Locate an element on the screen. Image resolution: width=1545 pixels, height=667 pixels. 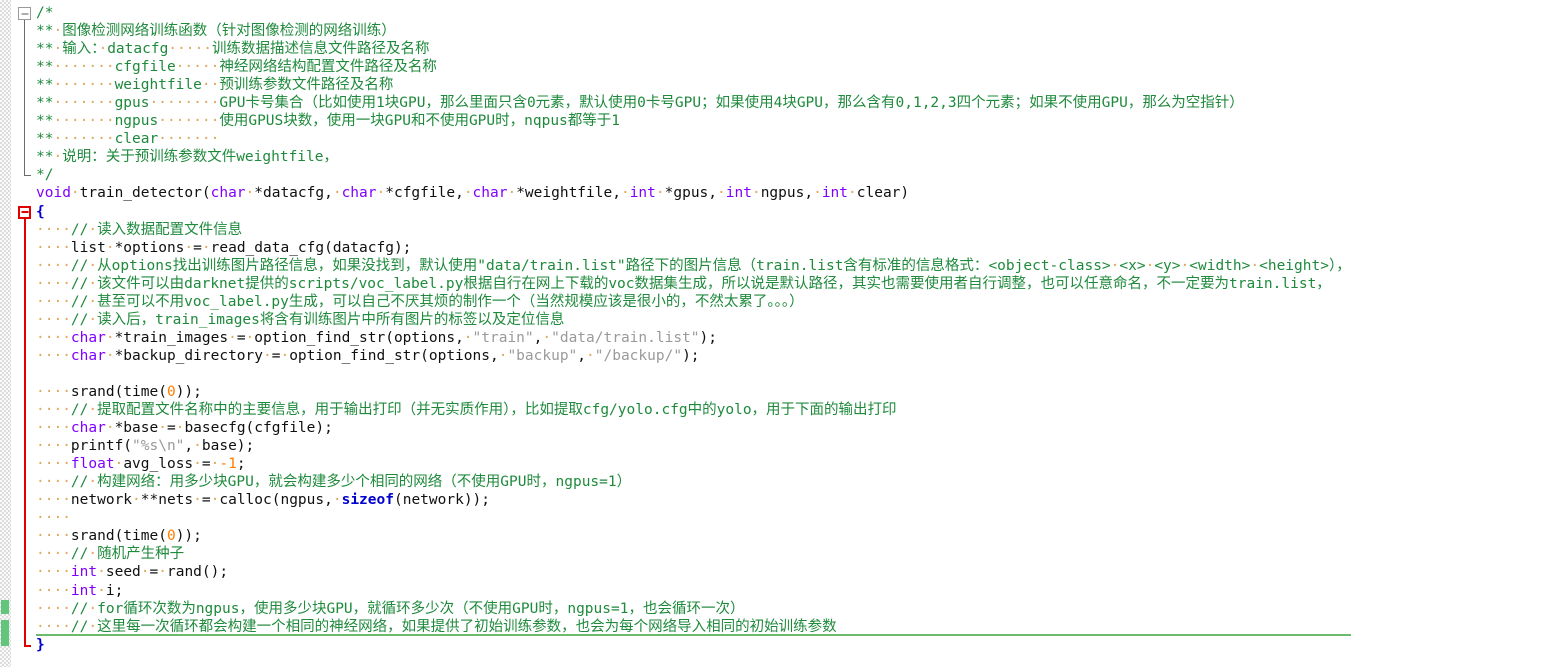
code-line: ····//·读入数据配置文件信息 is located at coordinates (693, 230).